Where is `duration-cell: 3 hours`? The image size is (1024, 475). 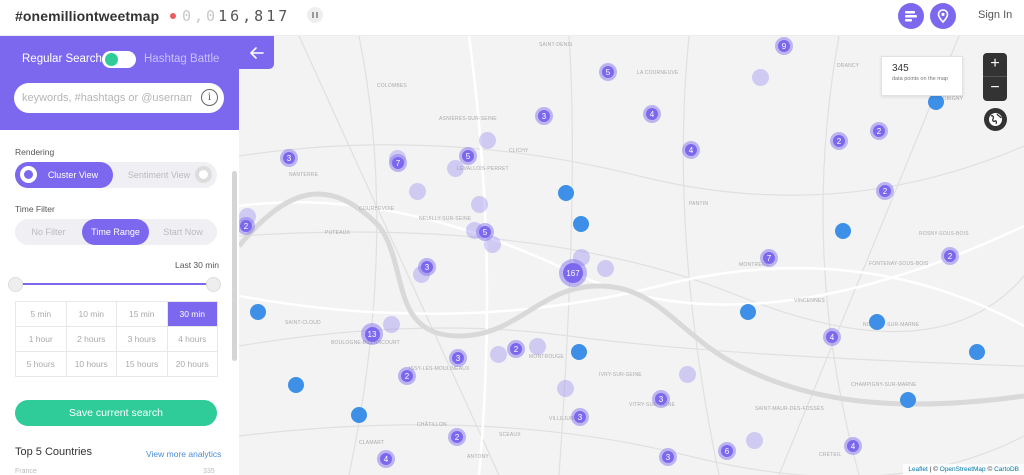 duration-cell: 3 hours is located at coordinates (142, 339).